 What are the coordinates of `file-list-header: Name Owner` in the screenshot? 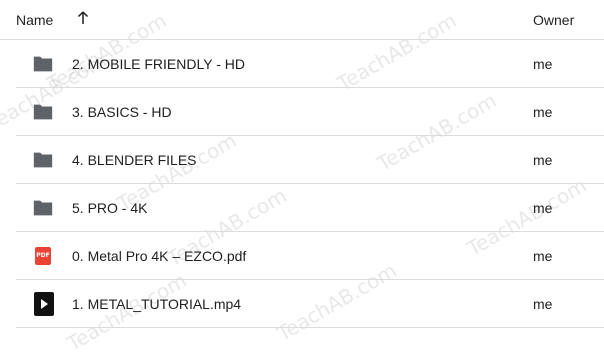 It's located at (302, 20).